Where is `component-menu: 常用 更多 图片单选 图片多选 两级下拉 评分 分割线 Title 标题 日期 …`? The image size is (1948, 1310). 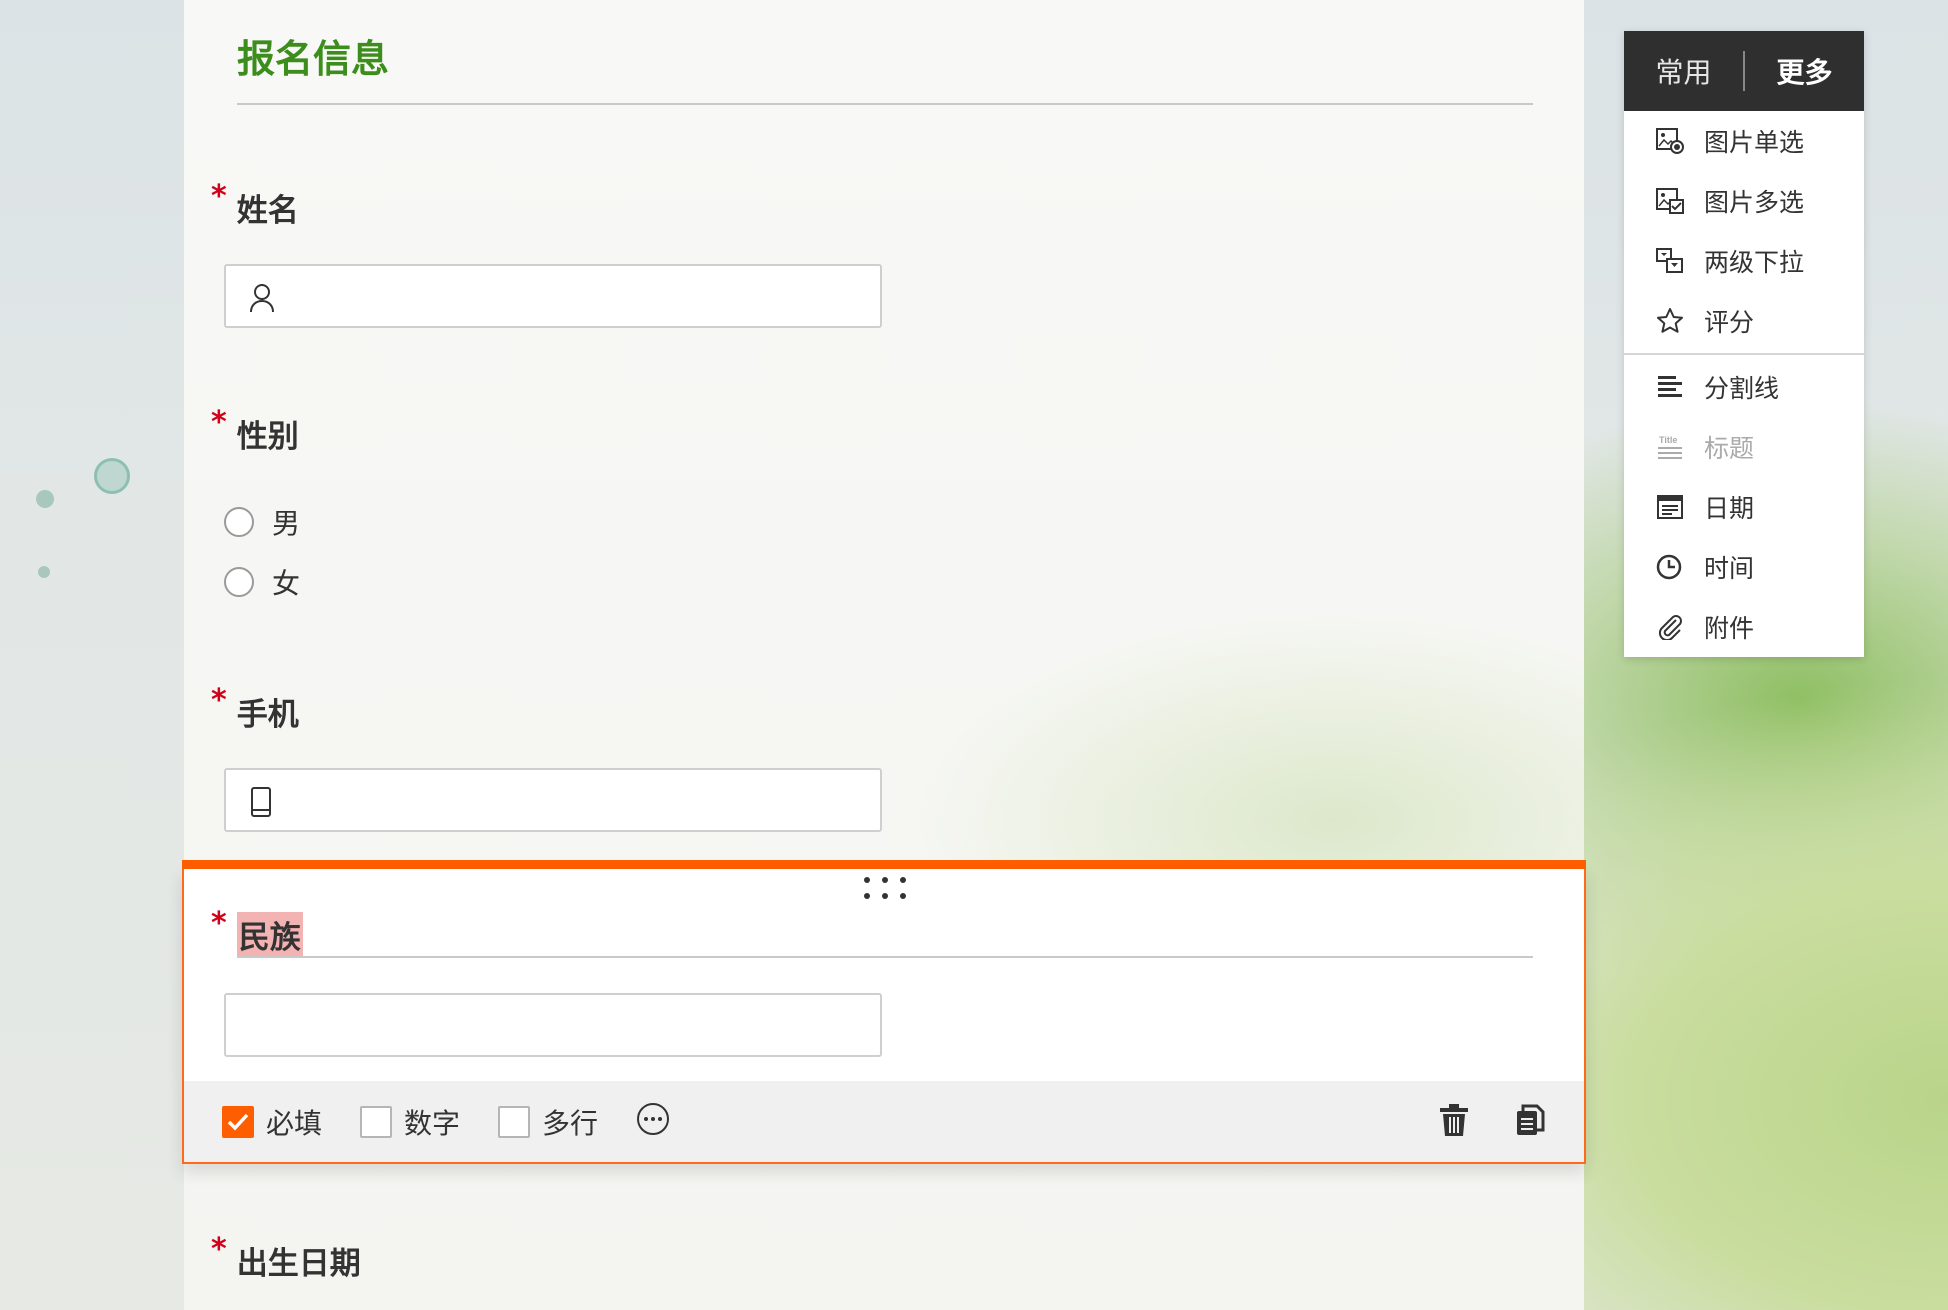 component-menu: 常用 更多 图片单选 图片多选 两级下拉 评分 分割线 Title 标题 日期 … is located at coordinates (1744, 344).